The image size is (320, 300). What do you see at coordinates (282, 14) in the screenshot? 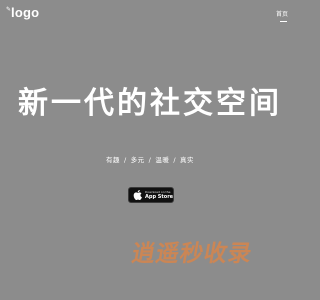
I see `nav-home-link: 首页` at bounding box center [282, 14].